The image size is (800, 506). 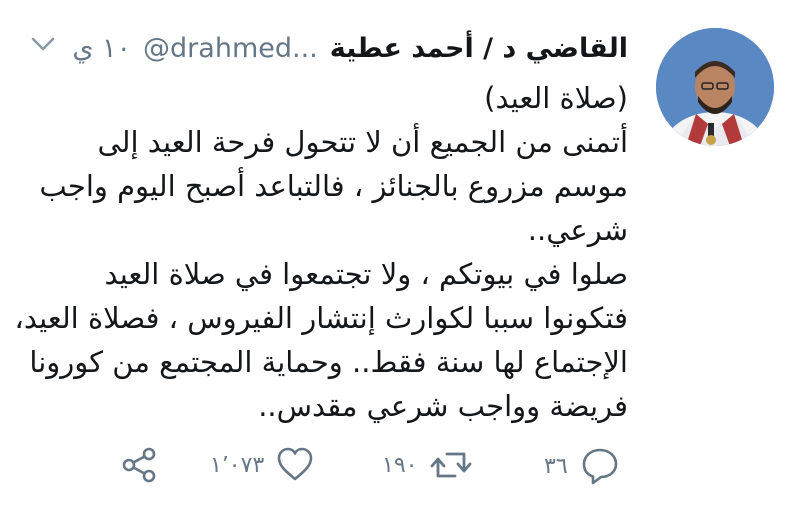 I want to click on share-button, so click(x=139, y=465).